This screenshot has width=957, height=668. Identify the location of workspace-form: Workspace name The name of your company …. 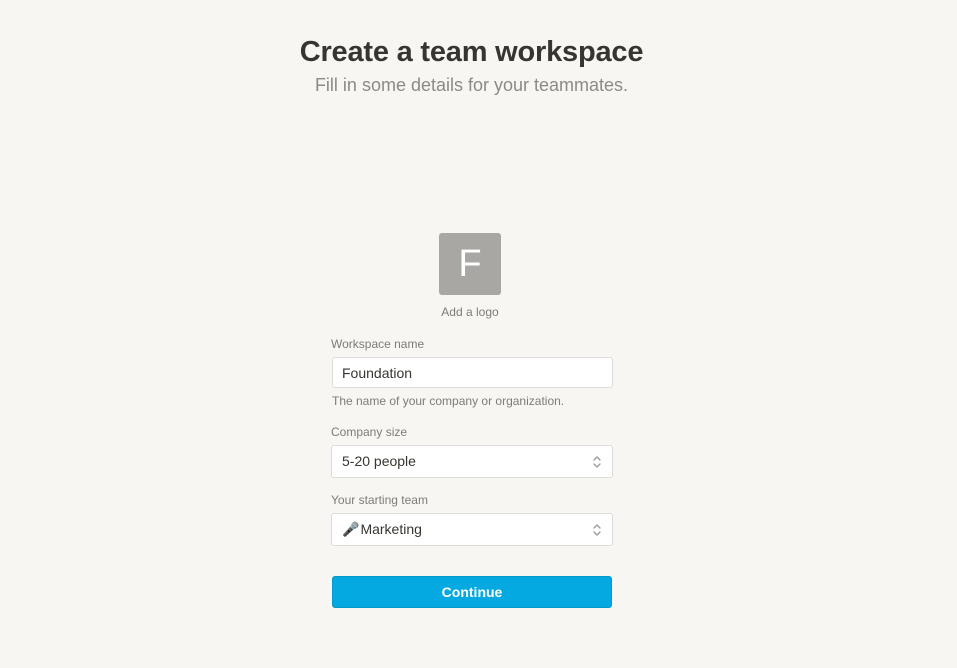
(472, 441).